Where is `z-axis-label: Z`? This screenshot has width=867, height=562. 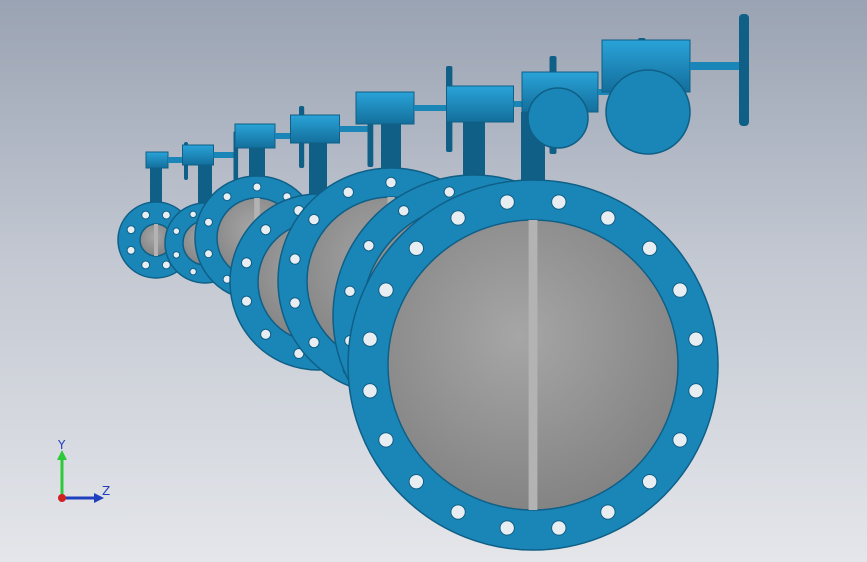 z-axis-label: Z is located at coordinates (106, 491).